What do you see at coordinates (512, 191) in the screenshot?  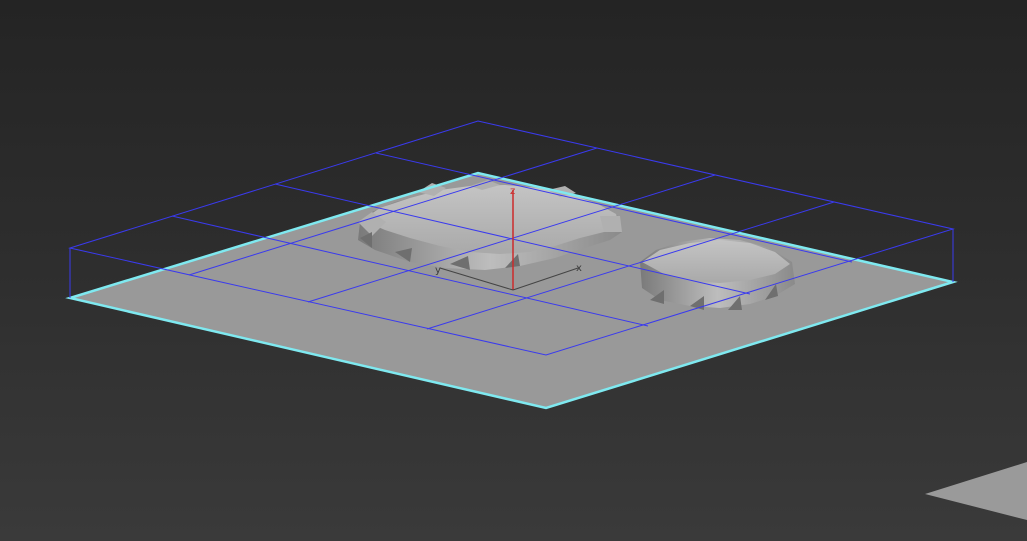 I see `z-axis-label: z` at bounding box center [512, 191].